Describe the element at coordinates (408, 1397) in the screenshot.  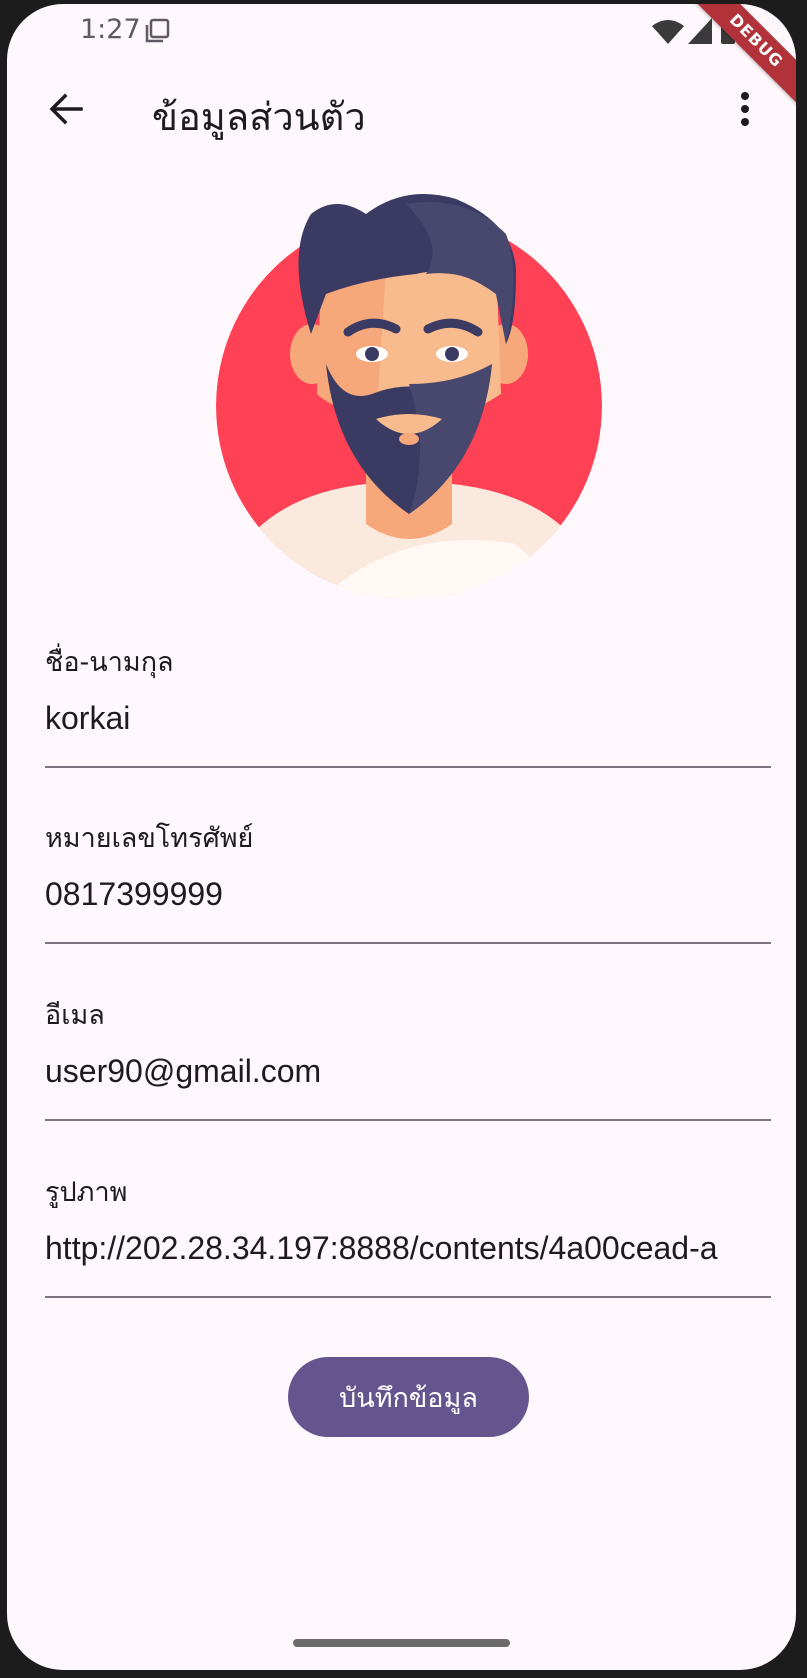
I see `save-button: บันทึกข้อมูล` at that location.